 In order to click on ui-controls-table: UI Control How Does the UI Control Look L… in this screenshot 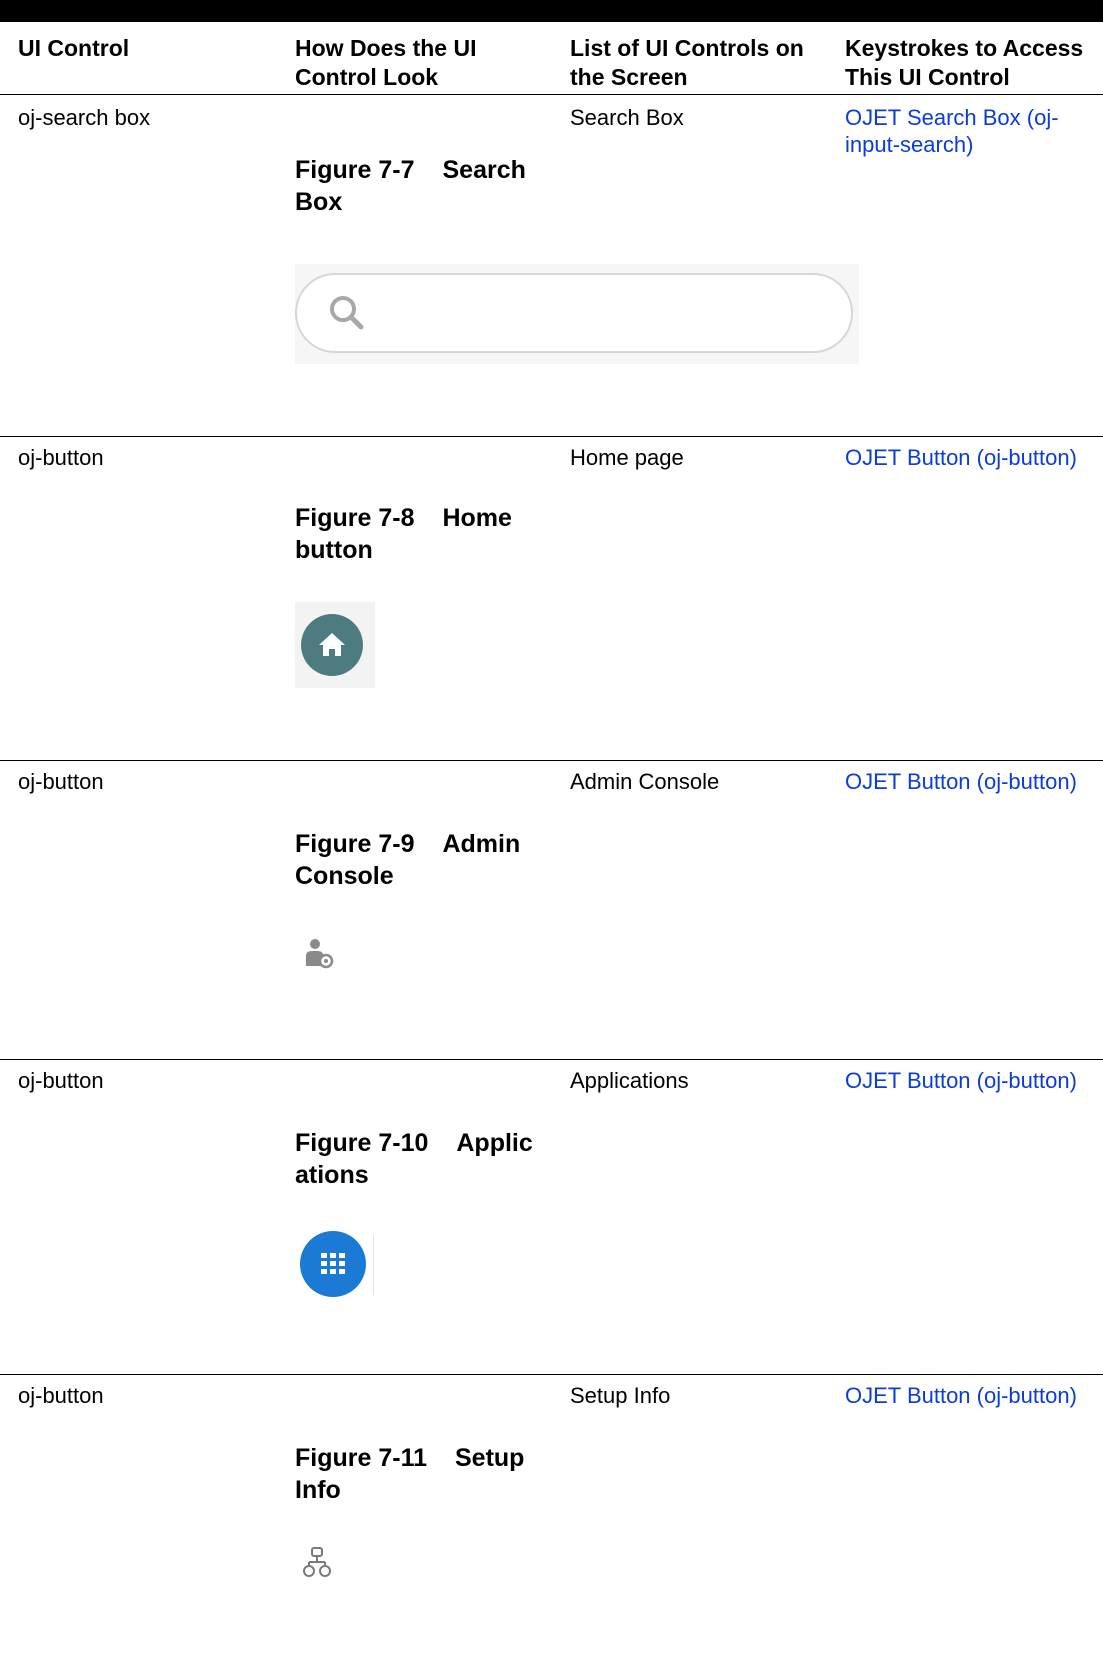, I will do `click(551, 58)`.